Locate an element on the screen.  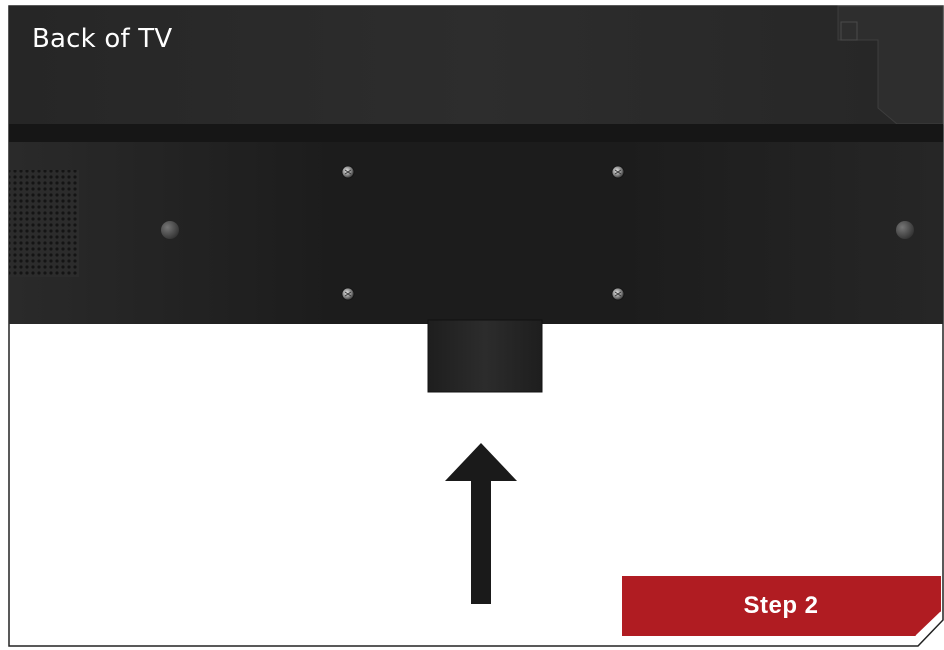
speaker-grille is located at coordinates (44, 223).